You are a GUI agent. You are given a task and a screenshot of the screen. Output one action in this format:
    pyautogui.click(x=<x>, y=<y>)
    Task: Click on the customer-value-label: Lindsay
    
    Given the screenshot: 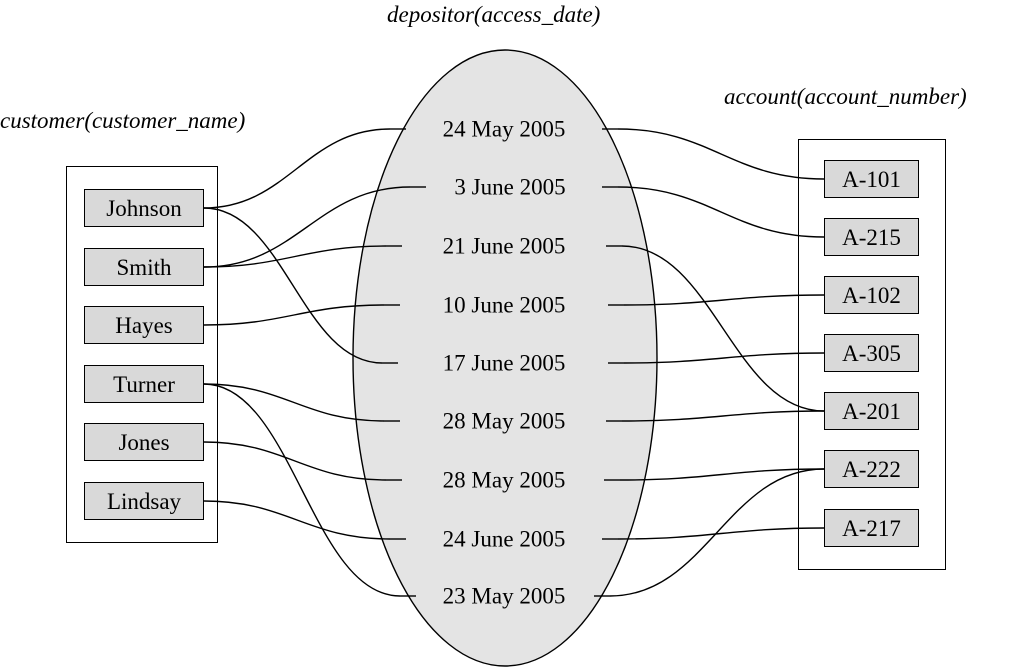 What is the action you would take?
    pyautogui.click(x=144, y=501)
    